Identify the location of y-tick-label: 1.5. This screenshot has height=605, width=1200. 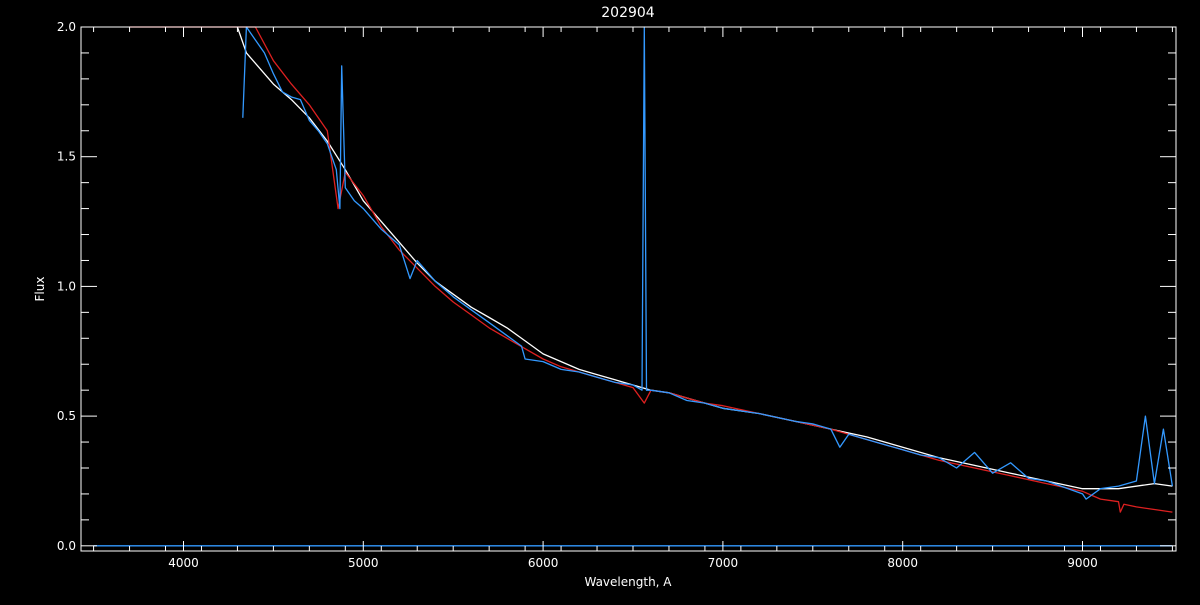
(66, 157).